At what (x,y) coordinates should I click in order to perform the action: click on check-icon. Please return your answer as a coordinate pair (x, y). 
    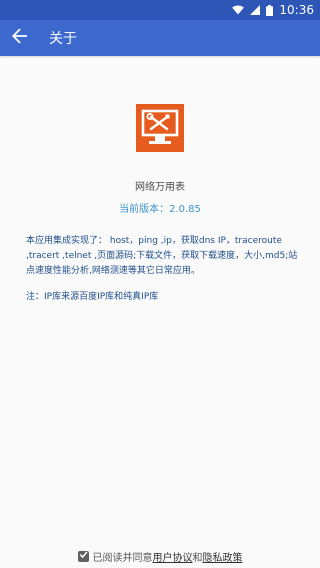
    Looking at the image, I should click on (83, 556).